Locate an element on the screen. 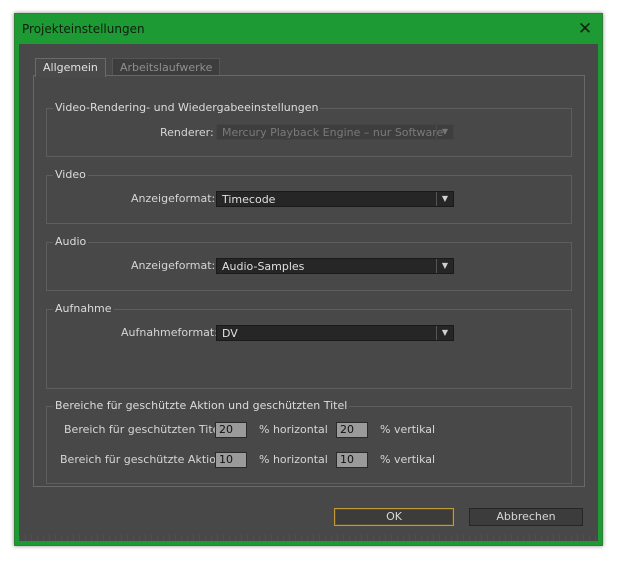  group-legend: Video is located at coordinates (70, 174).